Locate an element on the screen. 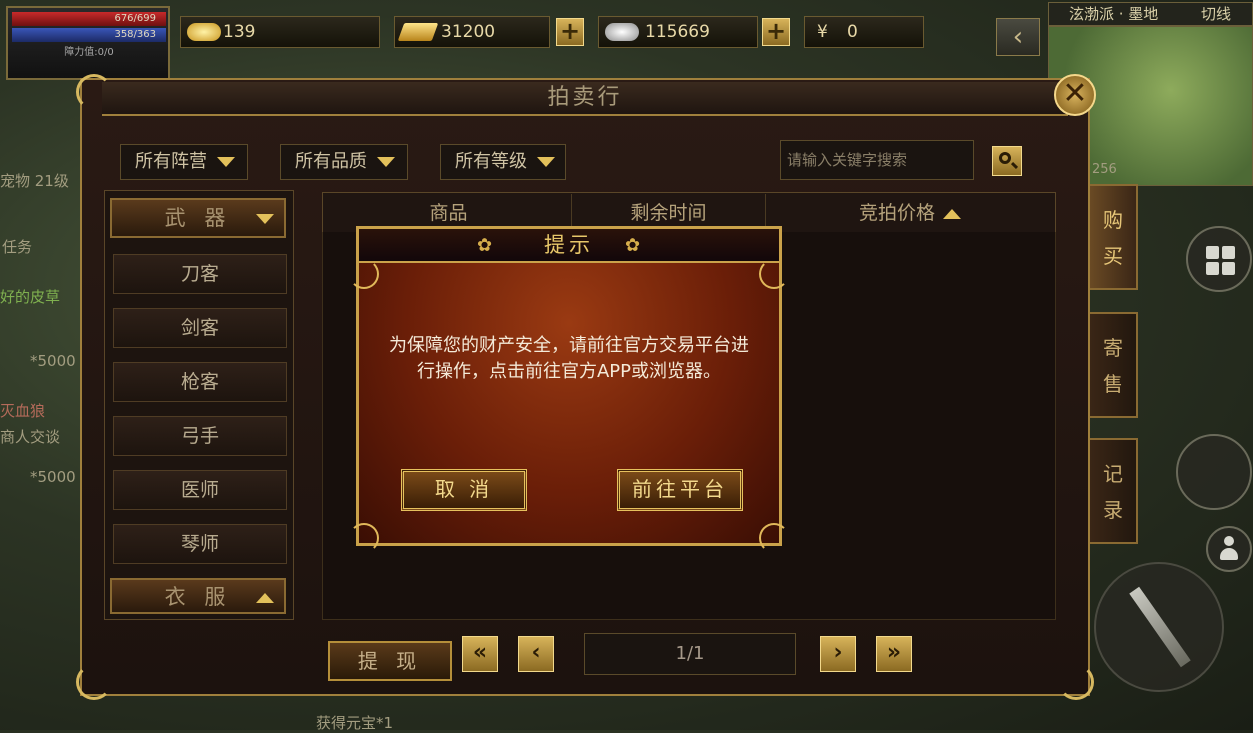 The image size is (1253, 733). add-gold-button: + is located at coordinates (570, 32).